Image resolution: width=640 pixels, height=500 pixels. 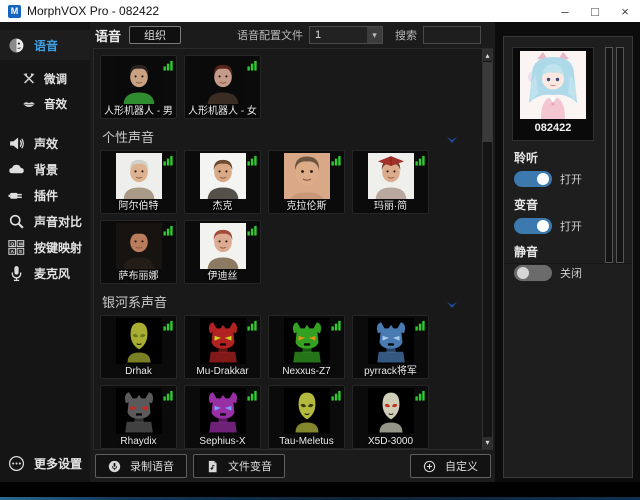 What do you see at coordinates (108, 36) in the screenshot?
I see `page-title: 语音` at bounding box center [108, 36].